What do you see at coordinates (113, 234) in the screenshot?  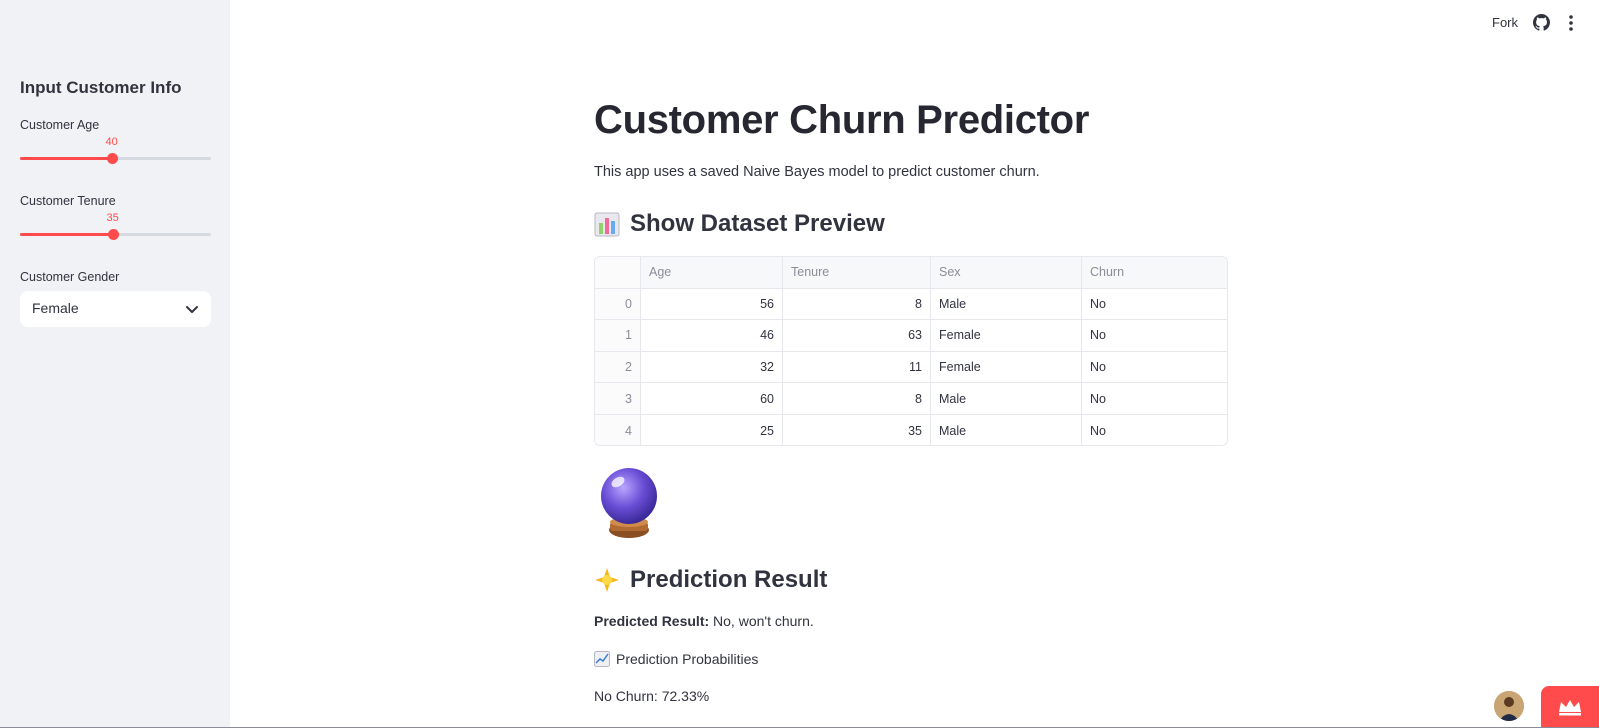 I see `tenure-slider-thumb` at bounding box center [113, 234].